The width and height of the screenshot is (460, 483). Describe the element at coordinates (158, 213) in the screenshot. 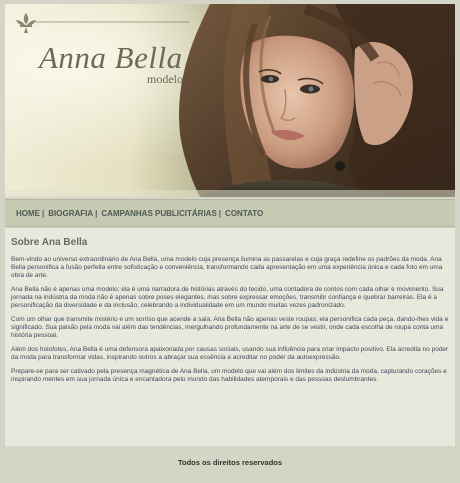

I see `nav-campanhas: CAMPANHAS PUBLICITÁRIAS` at that location.